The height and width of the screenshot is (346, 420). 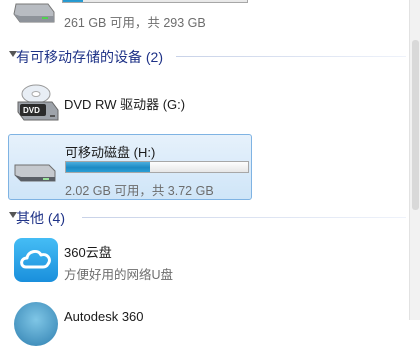 I want to click on vertical-scrollbar, so click(x=414, y=160).